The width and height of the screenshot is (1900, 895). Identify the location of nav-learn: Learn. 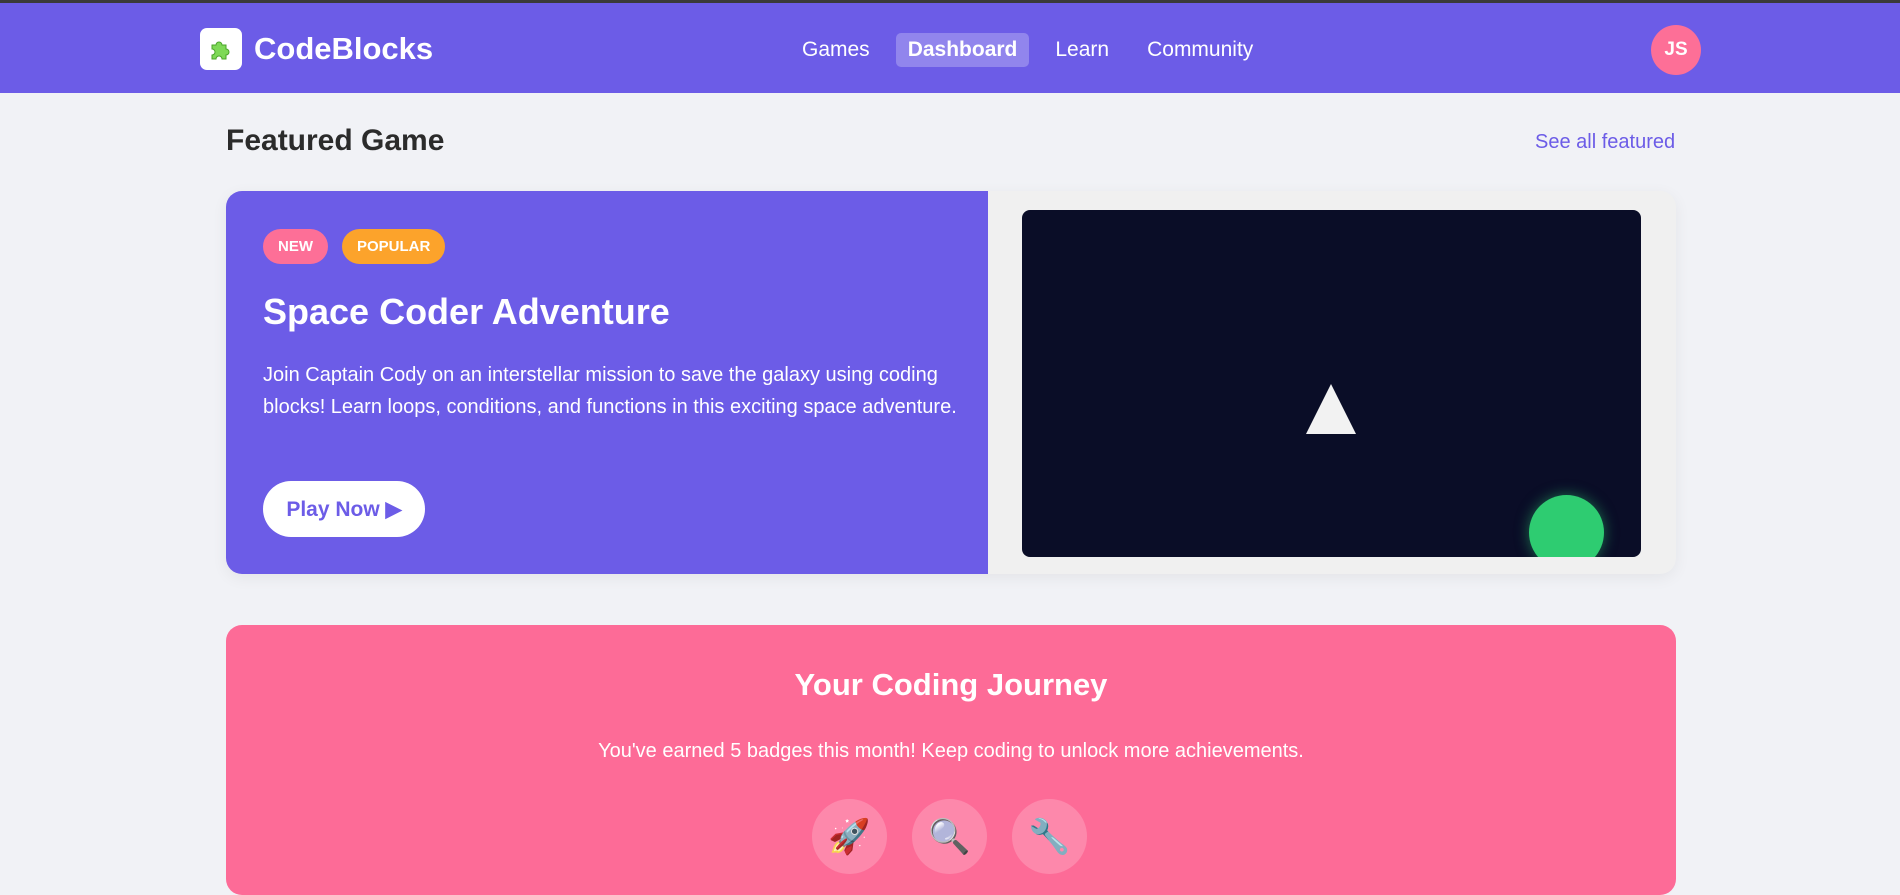
(1082, 50).